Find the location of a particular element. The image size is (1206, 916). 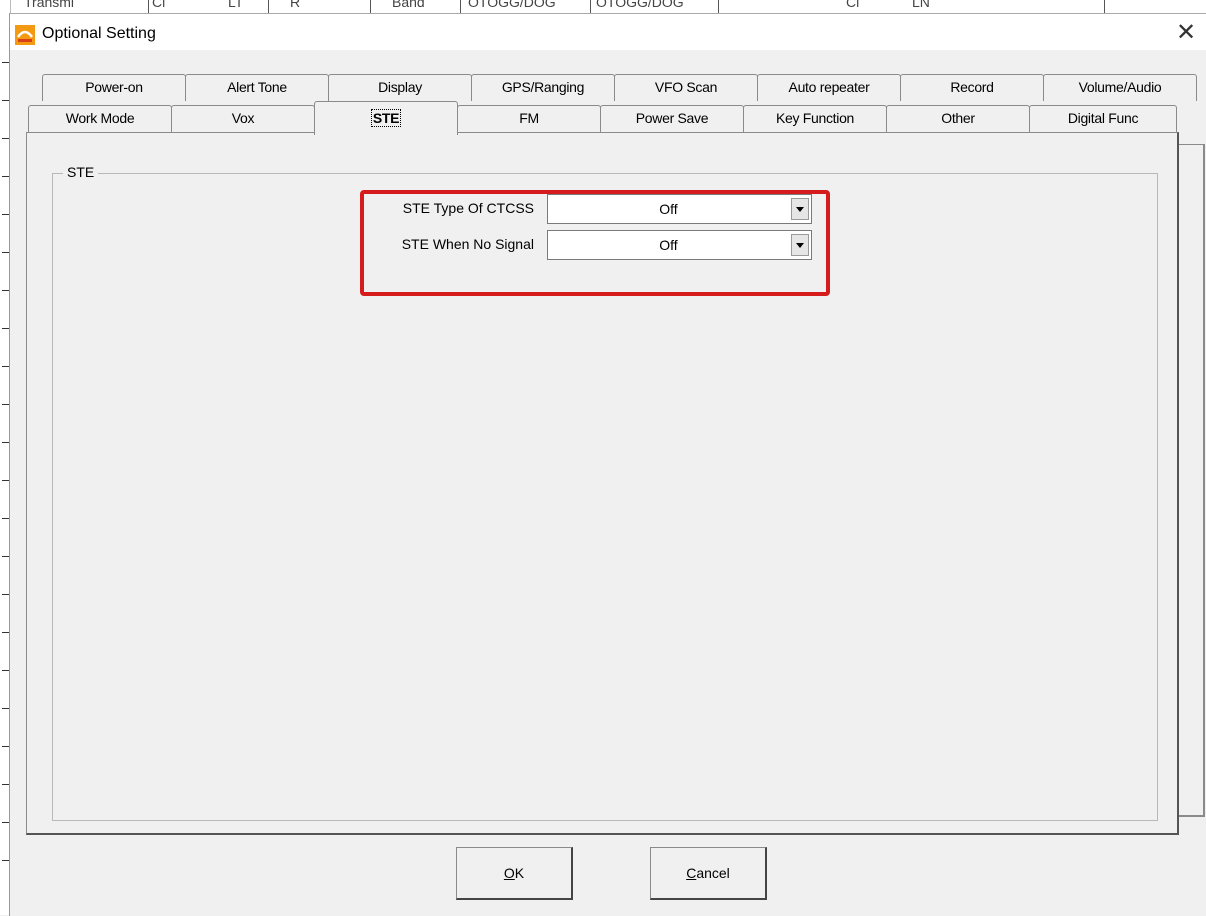

tab-vfo-scan: VFO Scan is located at coordinates (686, 87).